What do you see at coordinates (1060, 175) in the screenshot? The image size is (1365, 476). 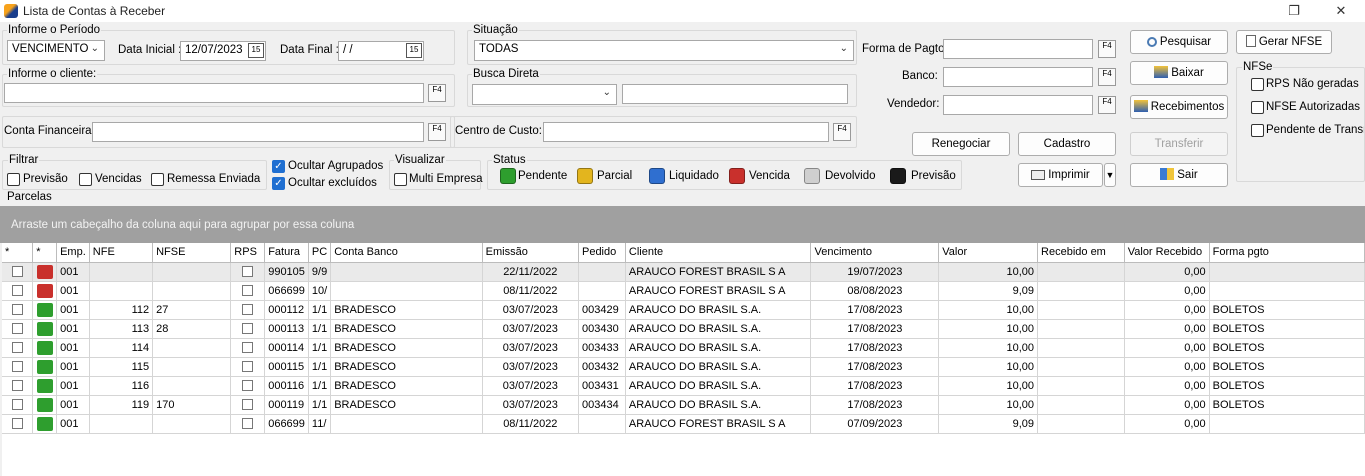 I see `imprimir-button: Imprimir` at bounding box center [1060, 175].